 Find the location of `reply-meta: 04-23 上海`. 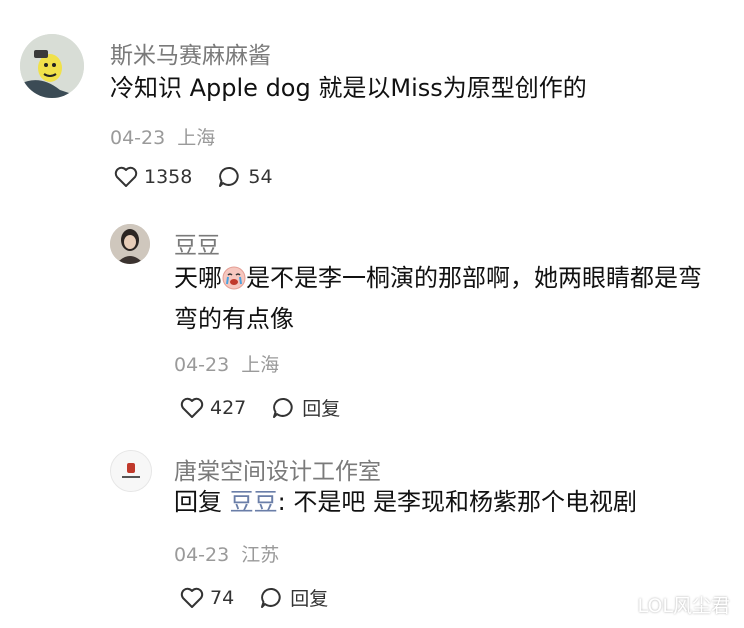

reply-meta: 04-23 上海 is located at coordinates (226, 363).